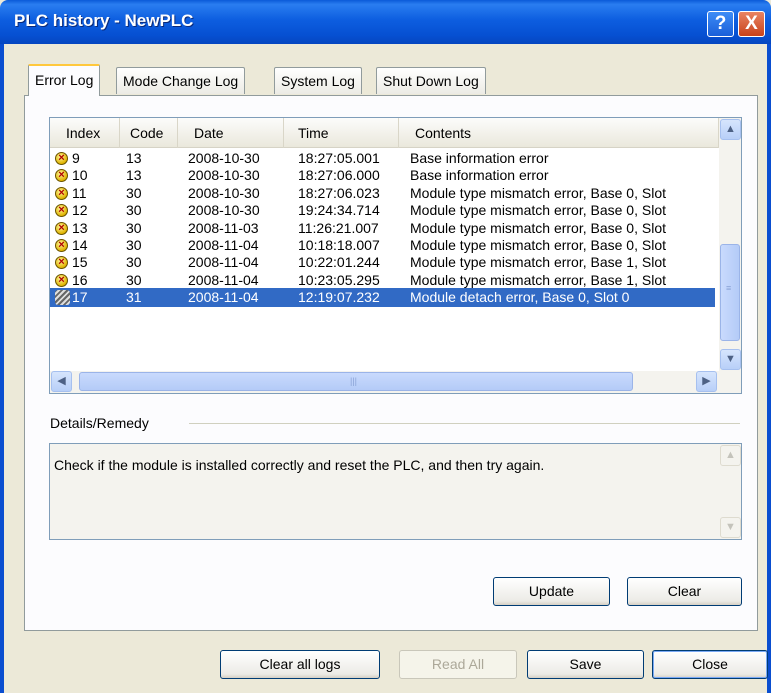  What do you see at coordinates (706, 381) in the screenshot?
I see `scroll-right-arrow-icon: ▶` at bounding box center [706, 381].